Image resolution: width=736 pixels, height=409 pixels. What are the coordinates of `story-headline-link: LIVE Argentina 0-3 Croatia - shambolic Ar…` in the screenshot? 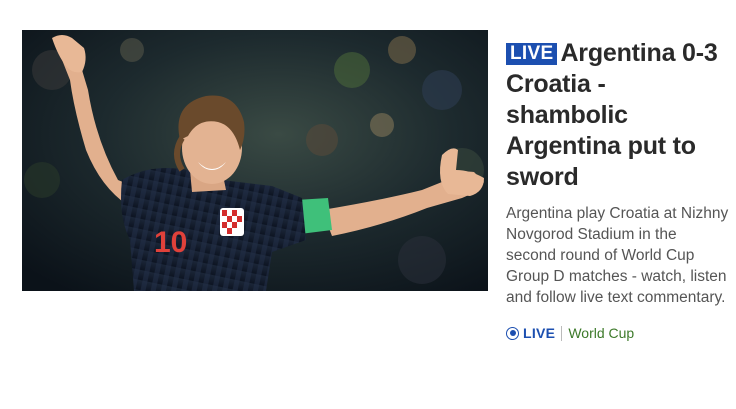 It's located at (618, 115).